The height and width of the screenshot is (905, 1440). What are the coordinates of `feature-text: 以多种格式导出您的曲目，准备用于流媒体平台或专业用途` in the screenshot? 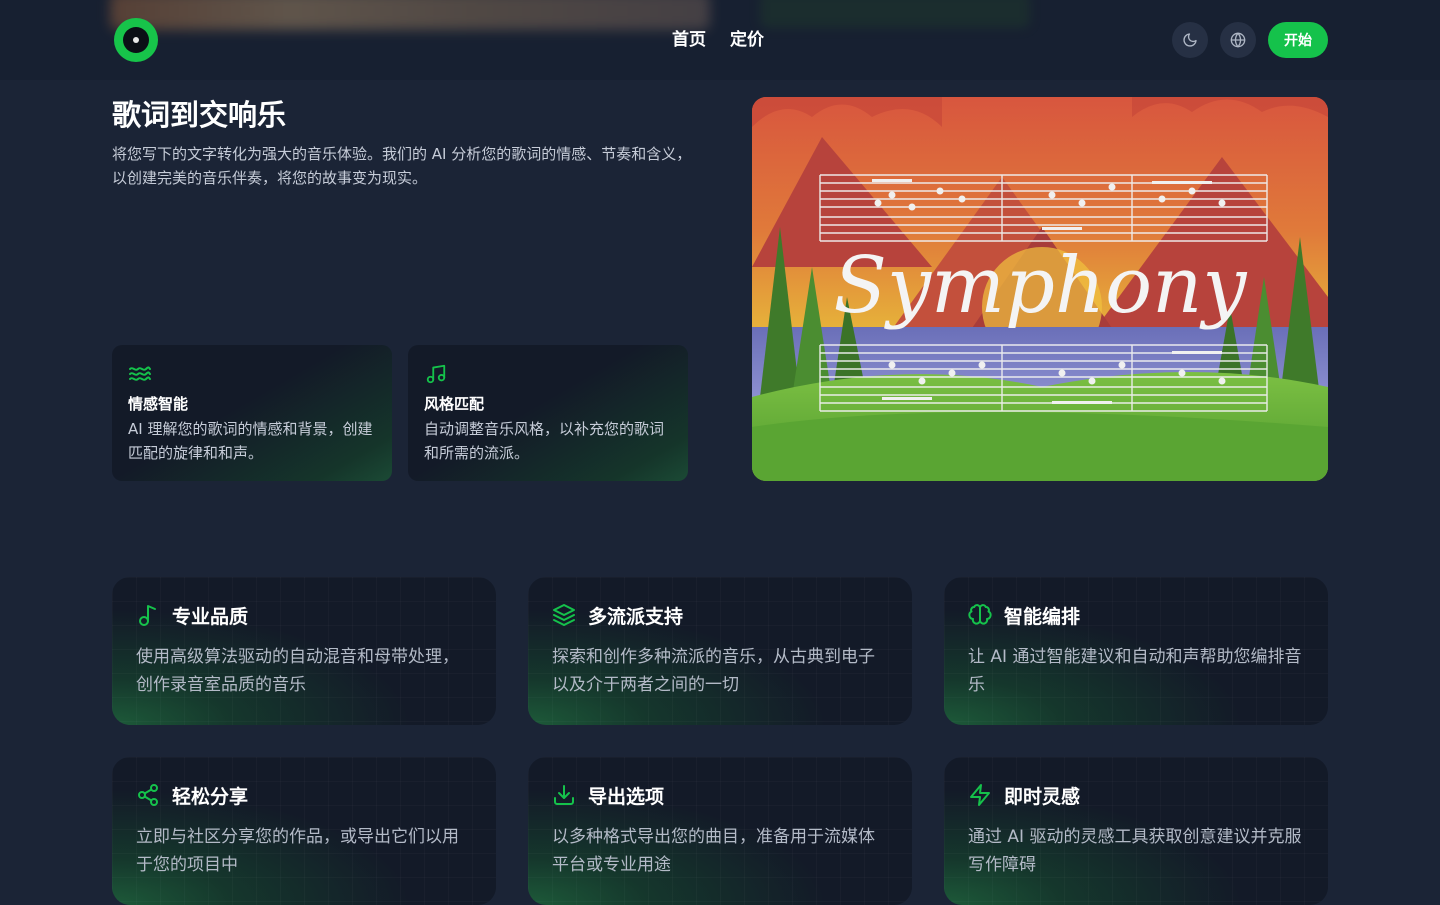 It's located at (713, 851).